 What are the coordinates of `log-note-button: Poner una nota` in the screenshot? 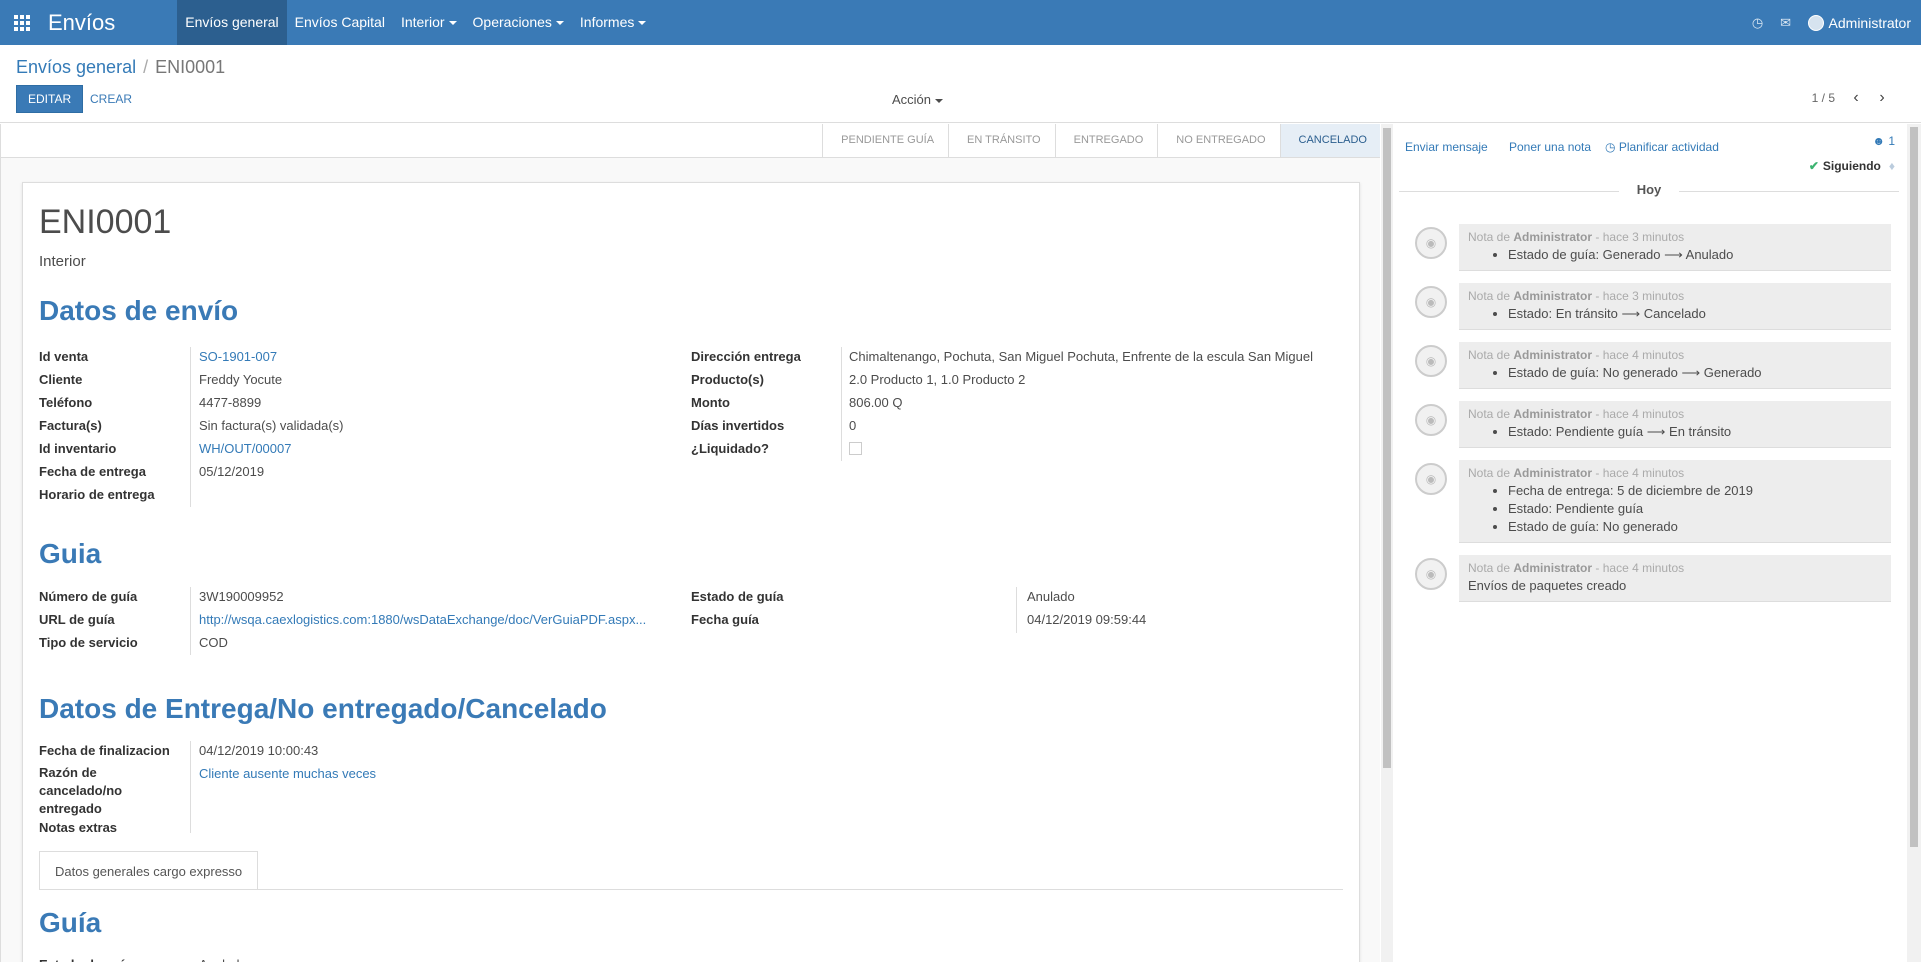 It's located at (1550, 147).